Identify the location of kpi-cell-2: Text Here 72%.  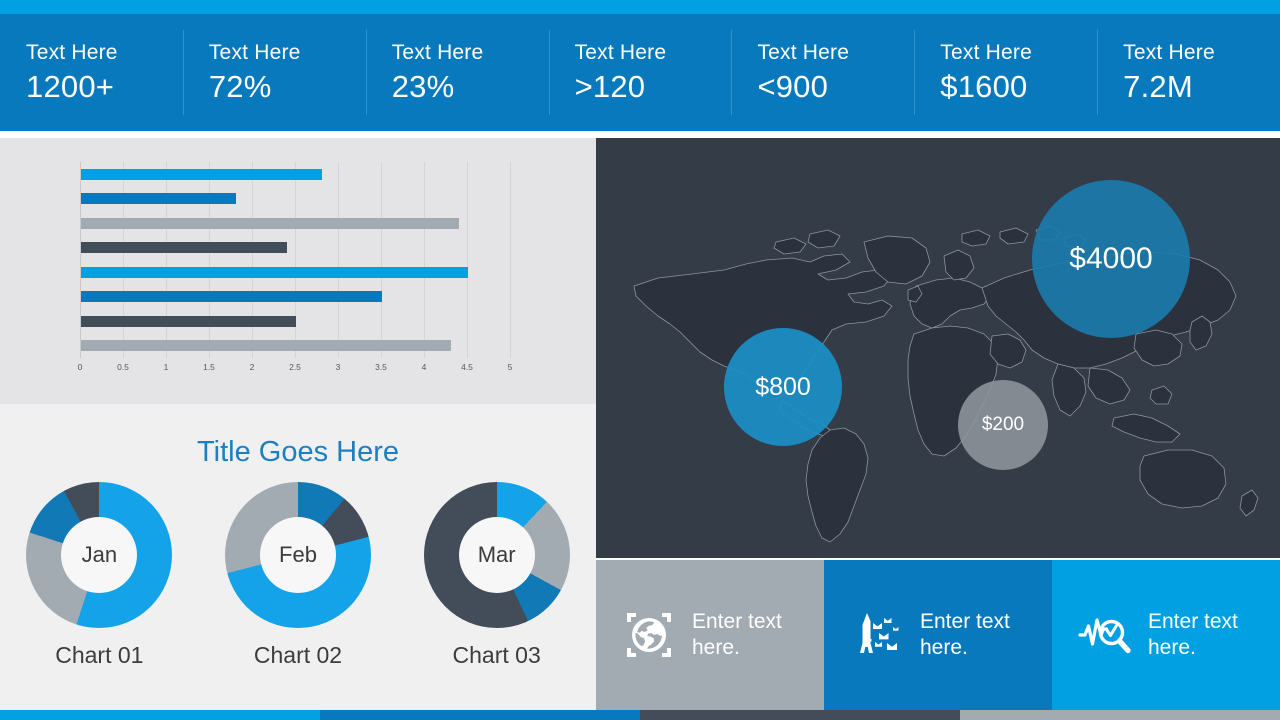
(274, 72).